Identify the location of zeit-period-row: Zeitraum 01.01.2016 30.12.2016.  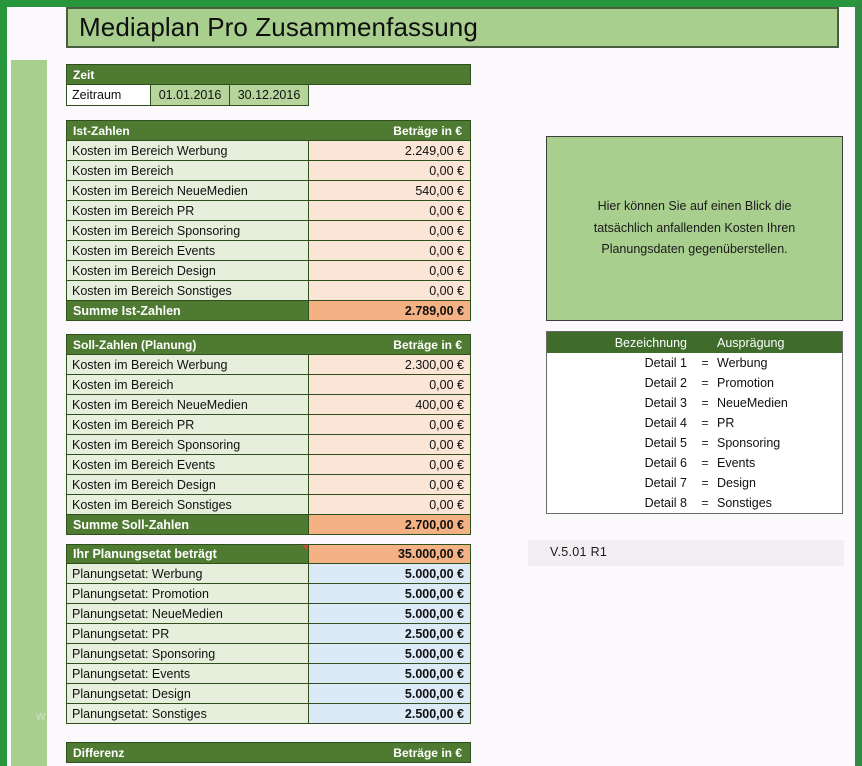
(268, 95).